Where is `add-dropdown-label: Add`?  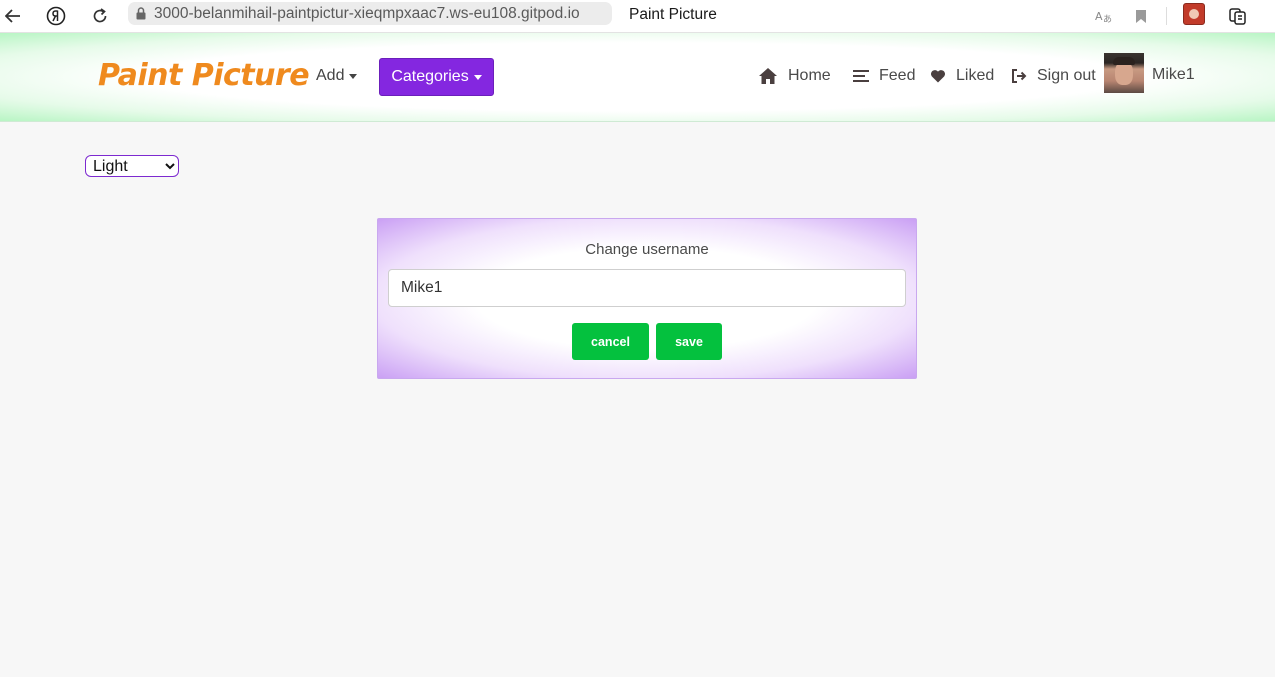 add-dropdown-label: Add is located at coordinates (330, 75).